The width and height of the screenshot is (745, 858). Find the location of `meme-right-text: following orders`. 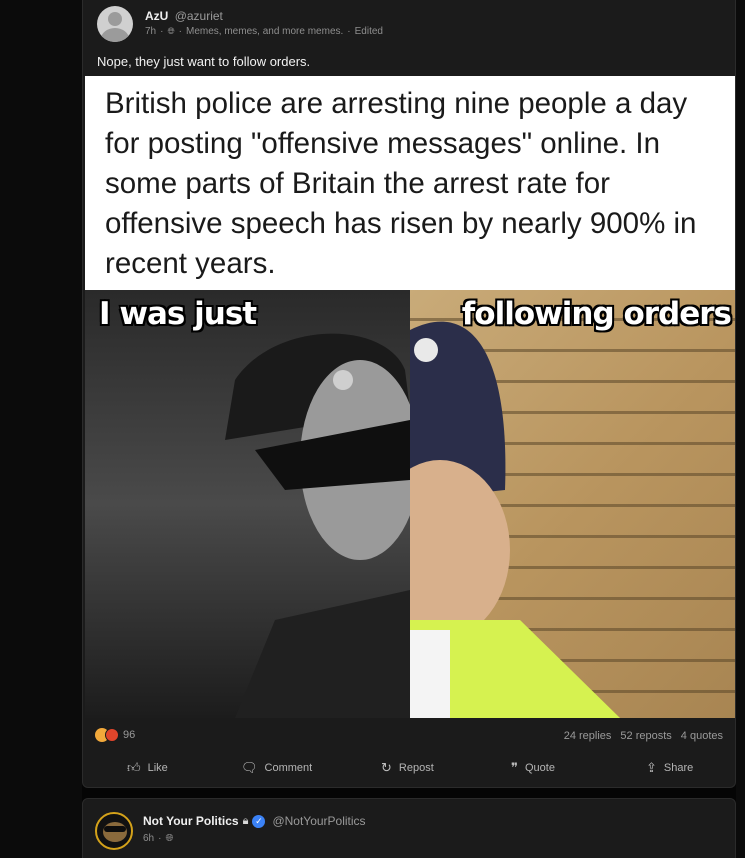

meme-right-text: following orders is located at coordinates (596, 314).